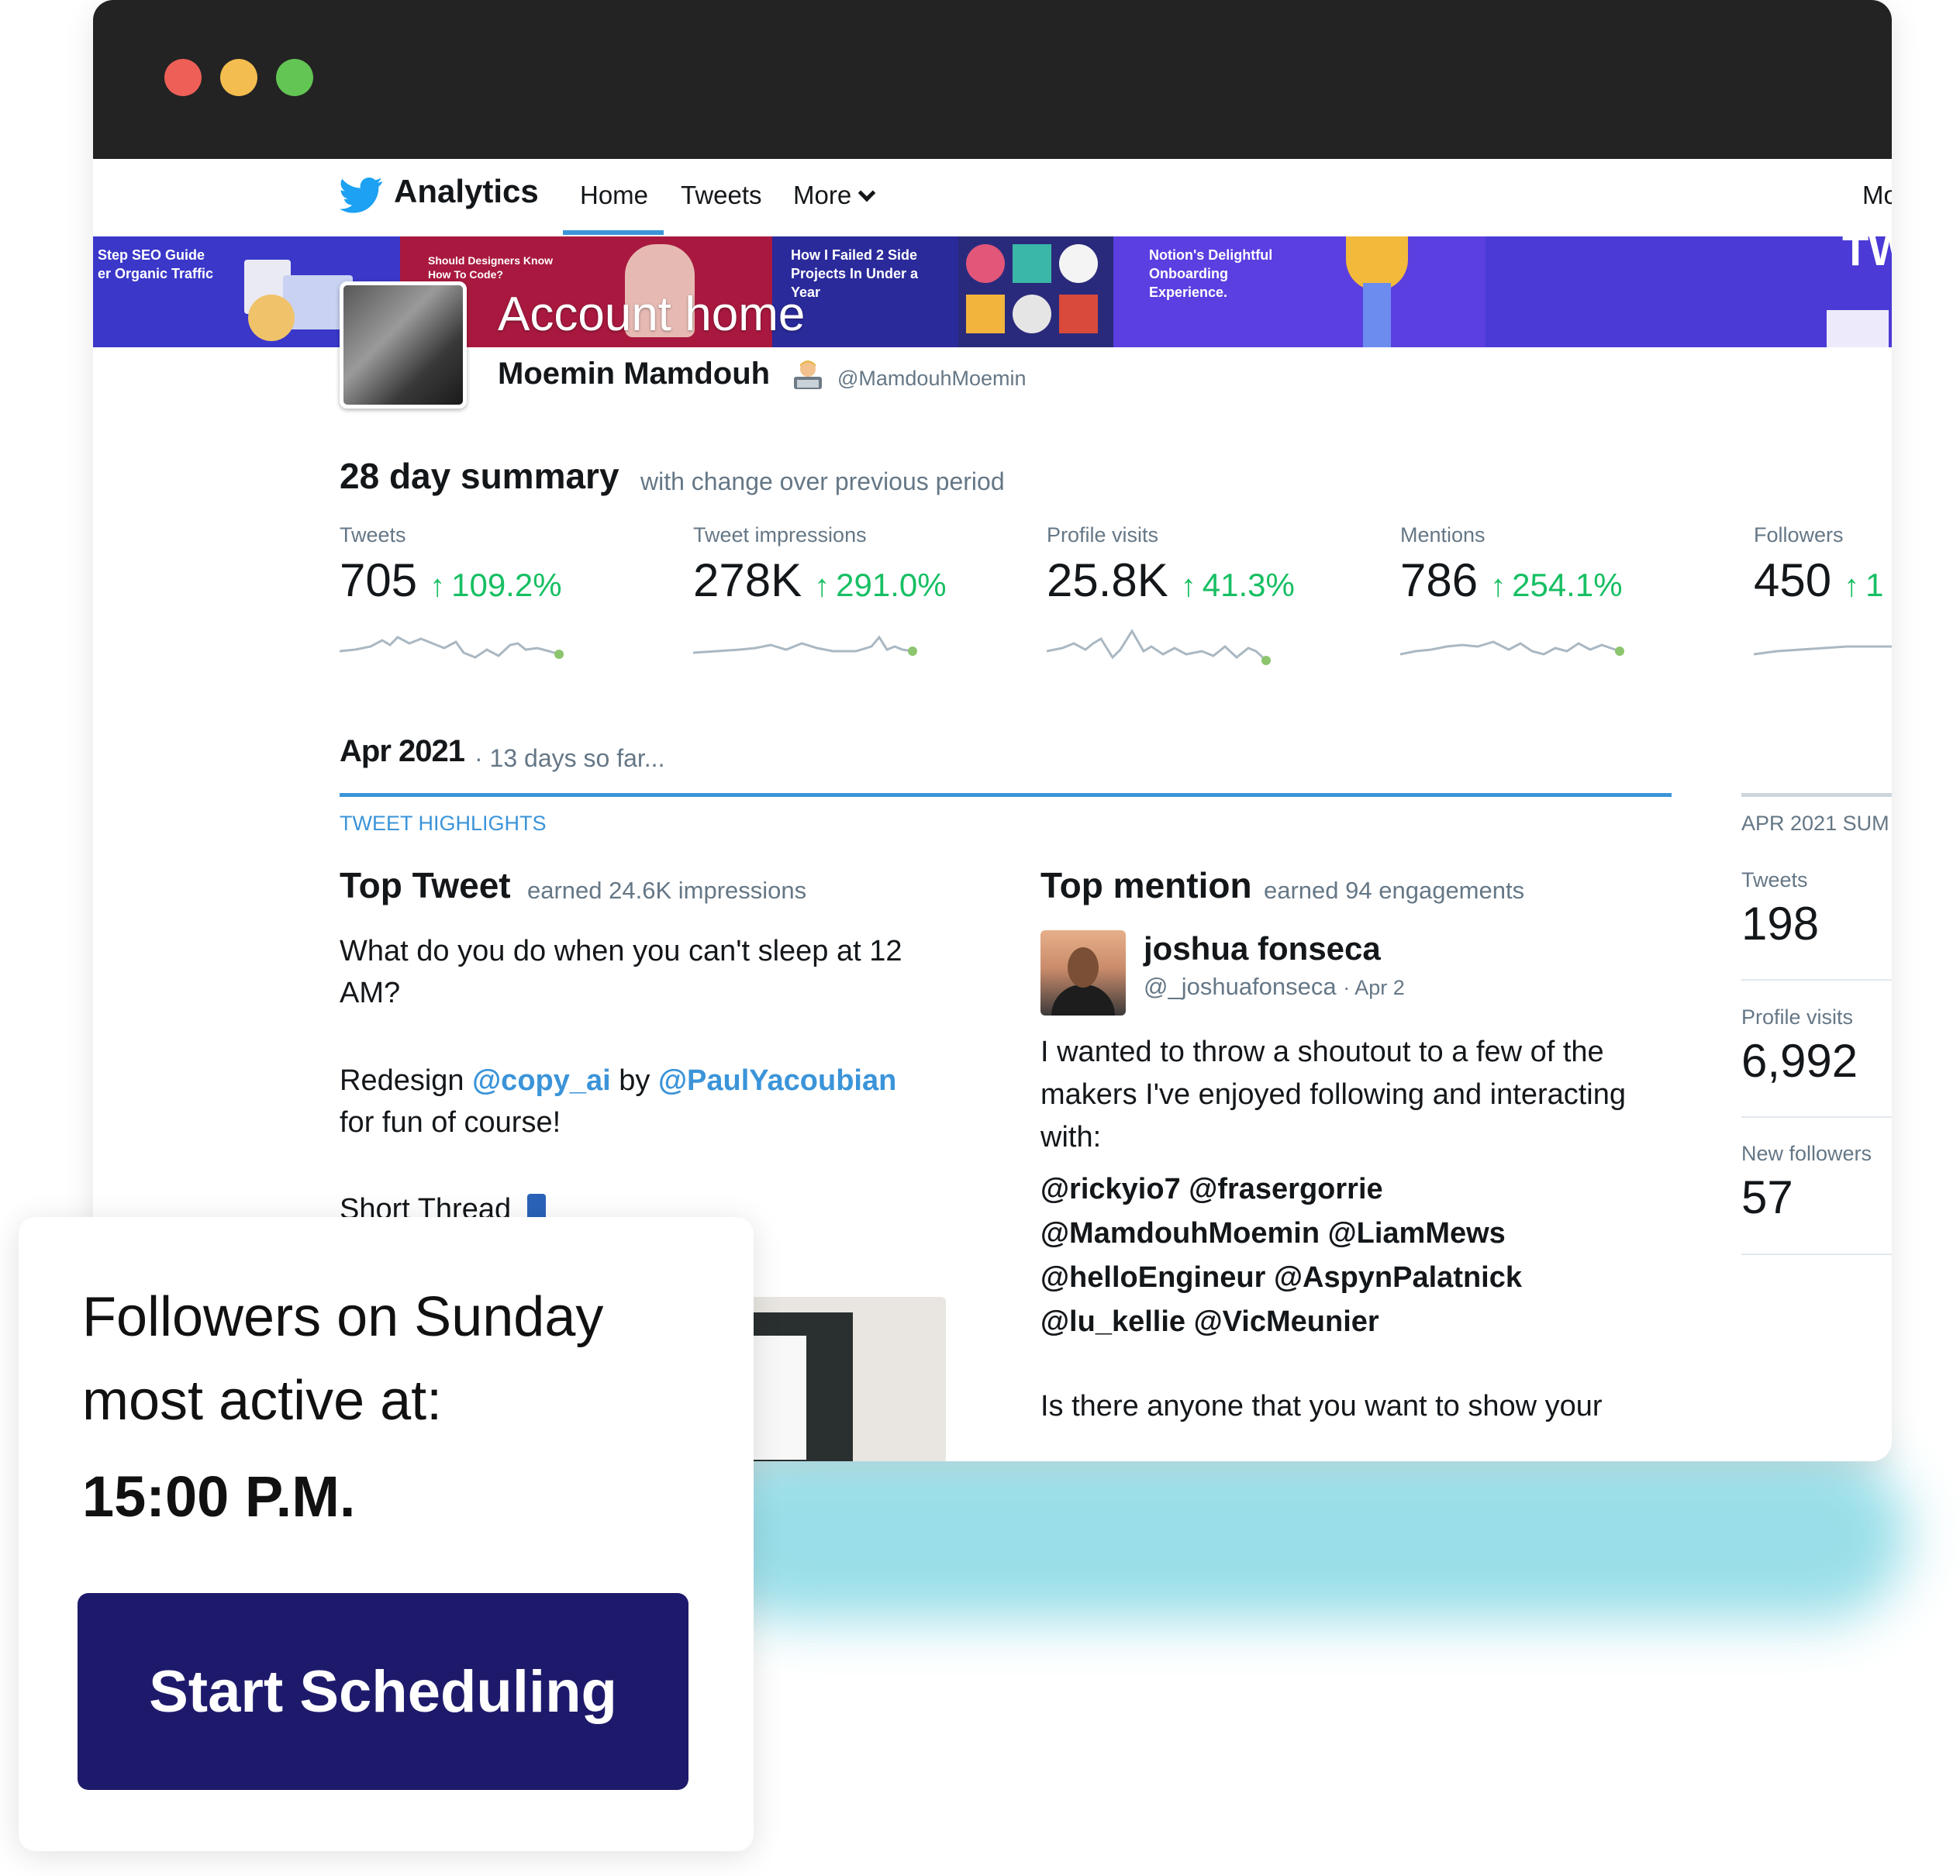  What do you see at coordinates (652, 314) in the screenshot?
I see `account-home-heading: Account home` at bounding box center [652, 314].